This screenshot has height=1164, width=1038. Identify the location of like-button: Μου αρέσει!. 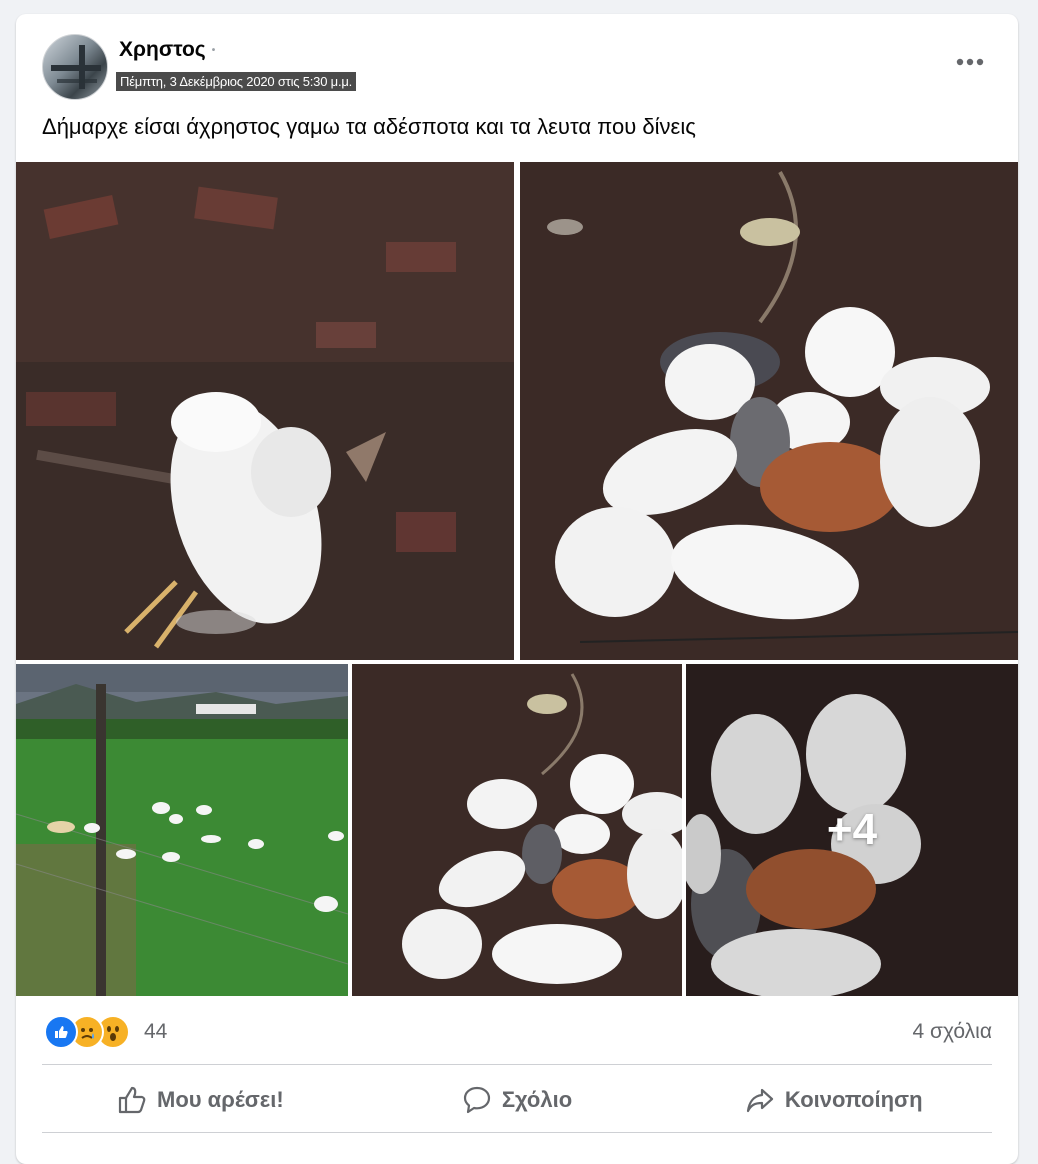
(200, 1100).